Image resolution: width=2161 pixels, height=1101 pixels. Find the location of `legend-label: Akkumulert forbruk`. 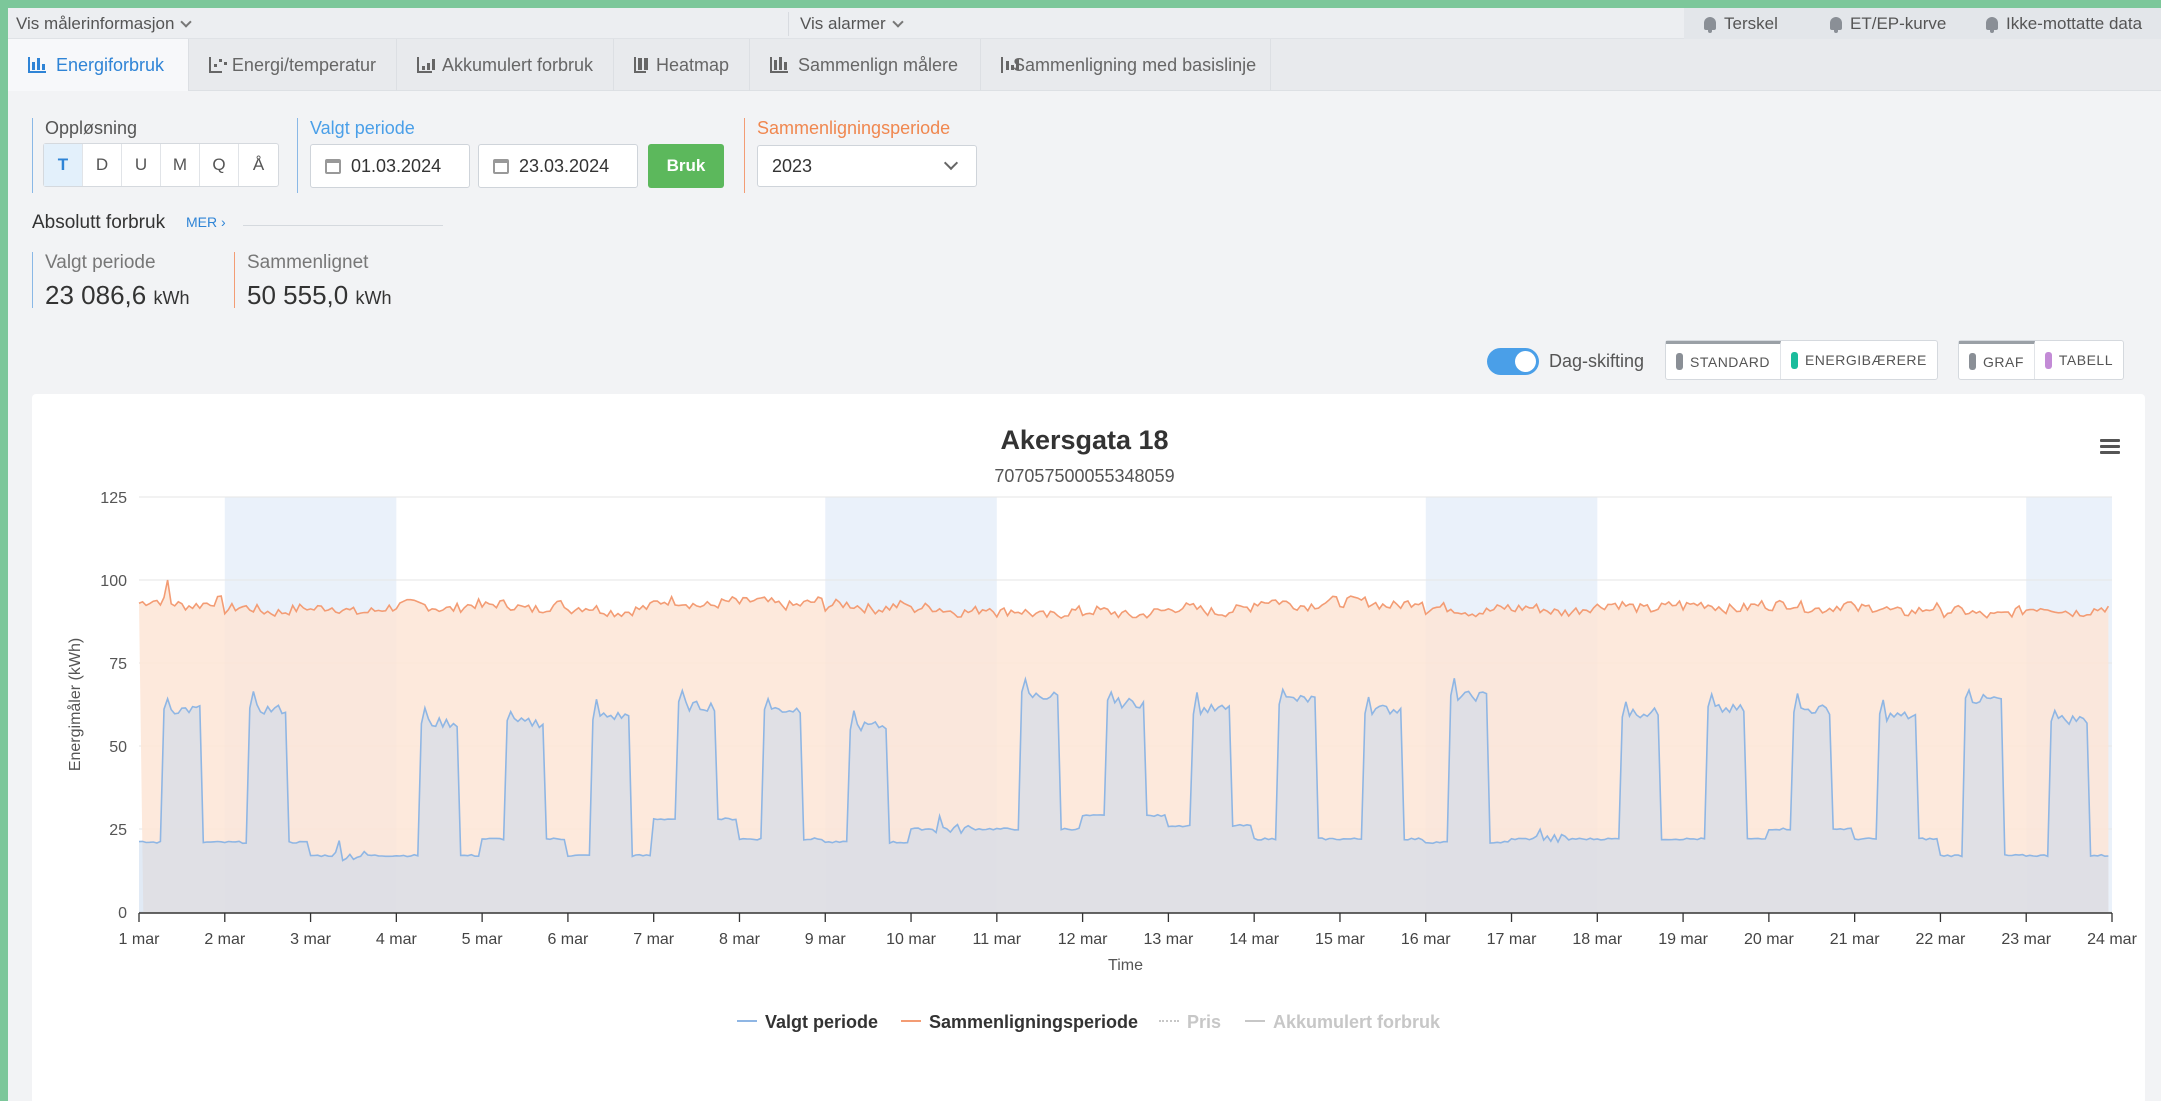

legend-label: Akkumulert forbruk is located at coordinates (1357, 1022).